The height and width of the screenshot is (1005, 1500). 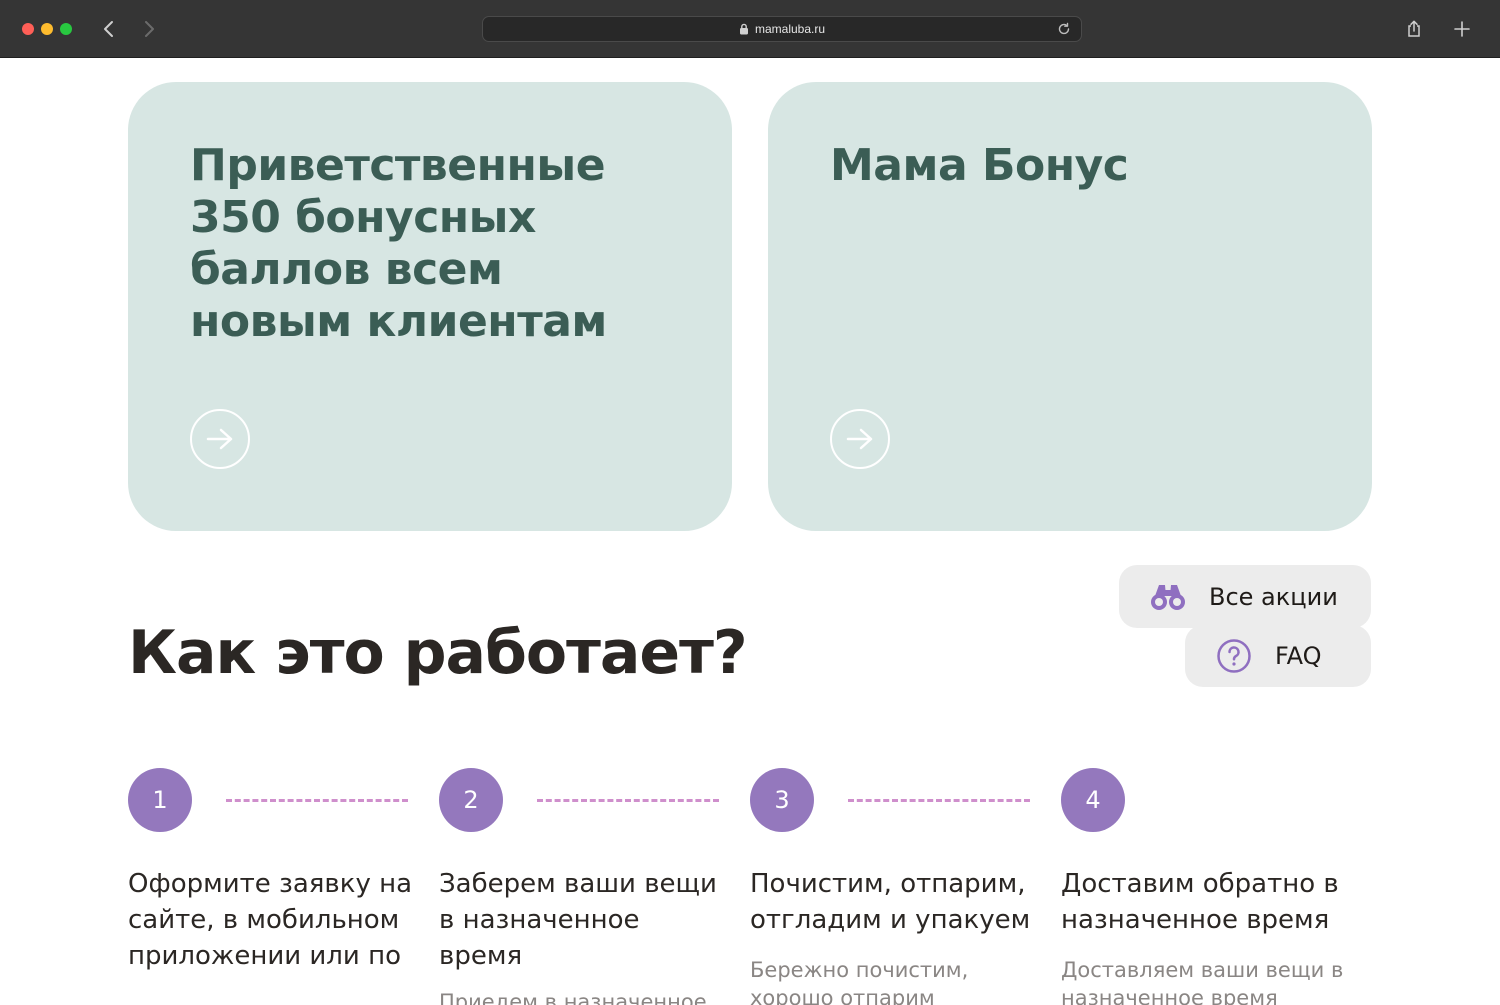 I want to click on plus-icon, so click(x=1462, y=29).